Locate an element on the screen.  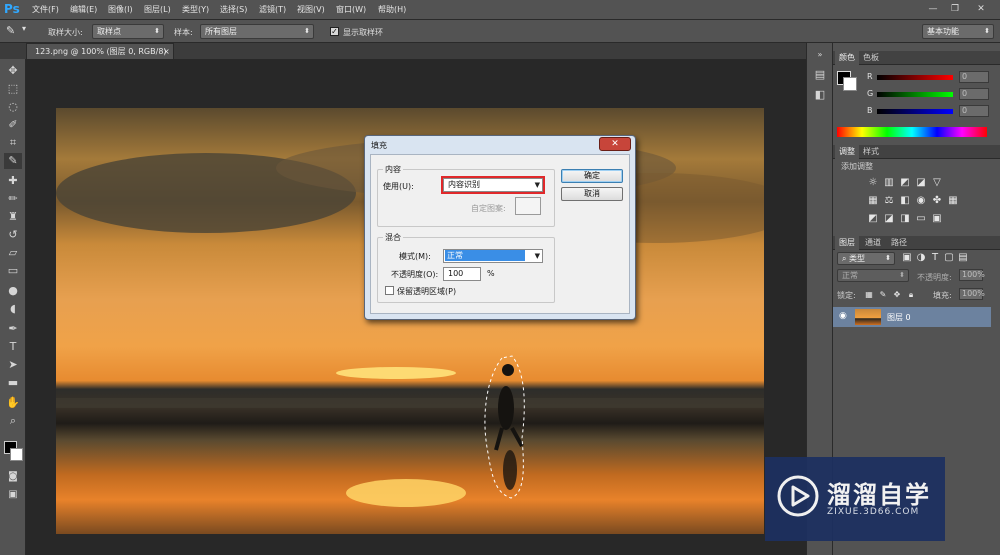
layer-filter-select: ⌕ 类型 ⬍ is located at coordinates (866, 258).